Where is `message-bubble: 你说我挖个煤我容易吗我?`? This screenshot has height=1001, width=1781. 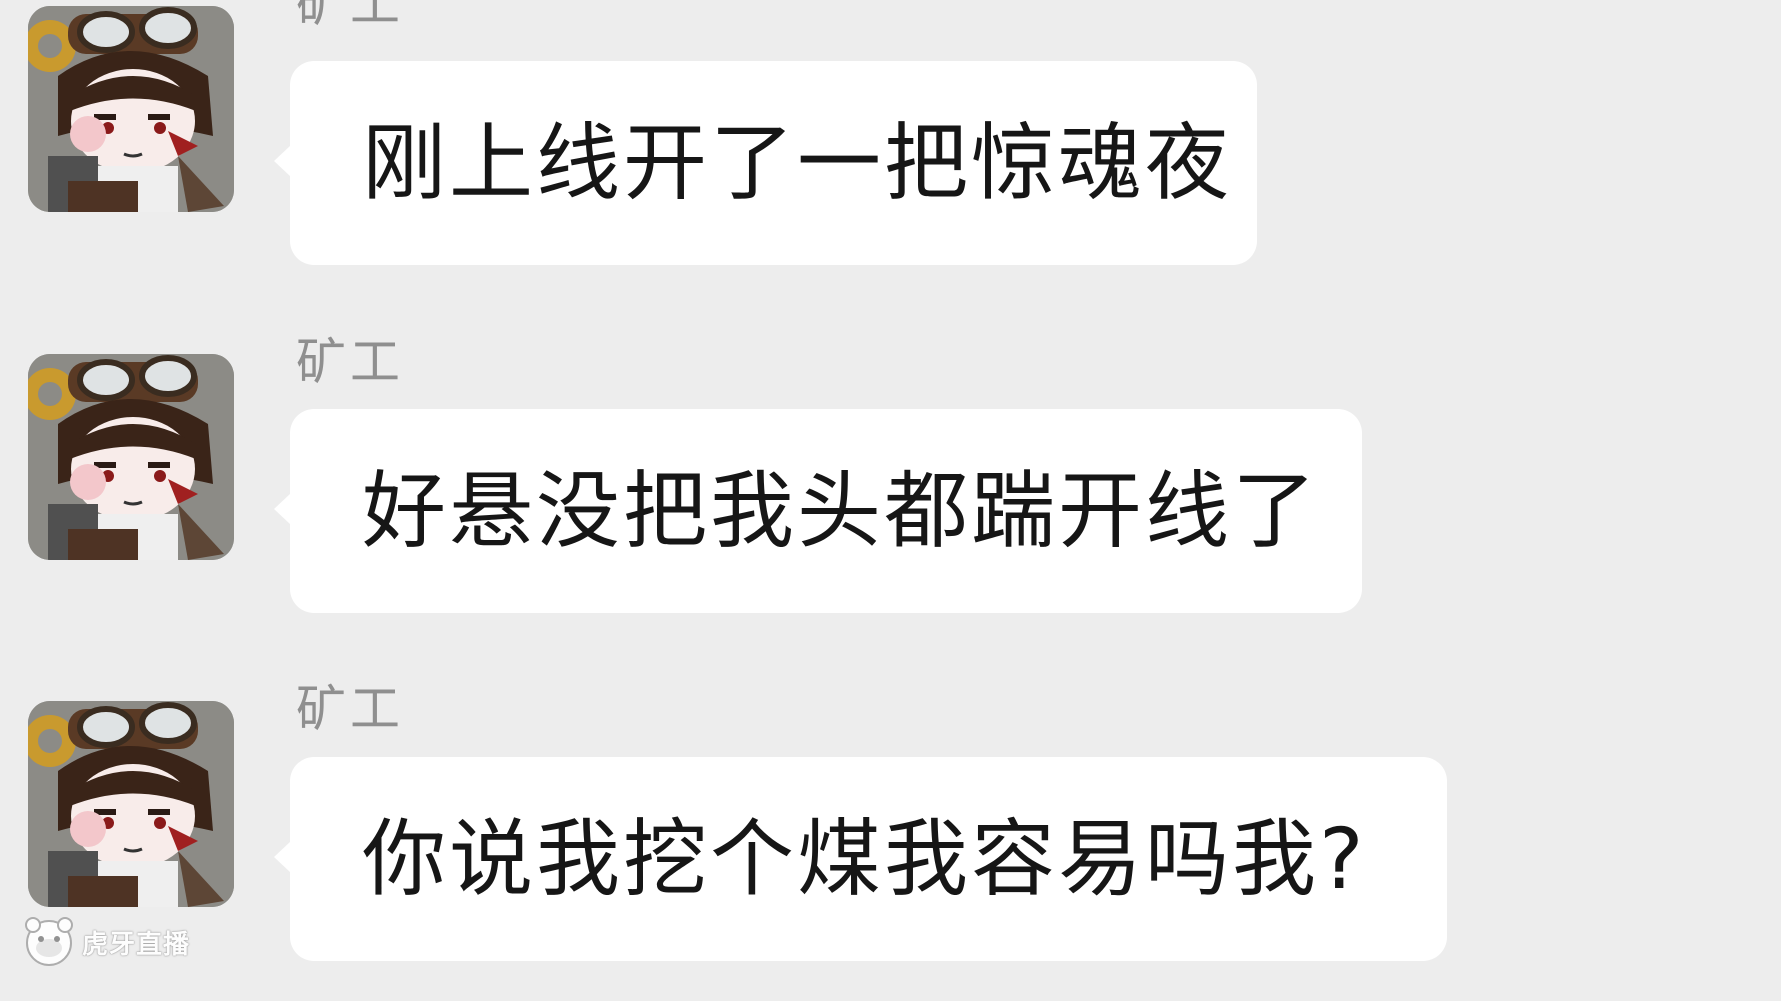
message-bubble: 你说我挖个煤我容易吗我? is located at coordinates (860, 859).